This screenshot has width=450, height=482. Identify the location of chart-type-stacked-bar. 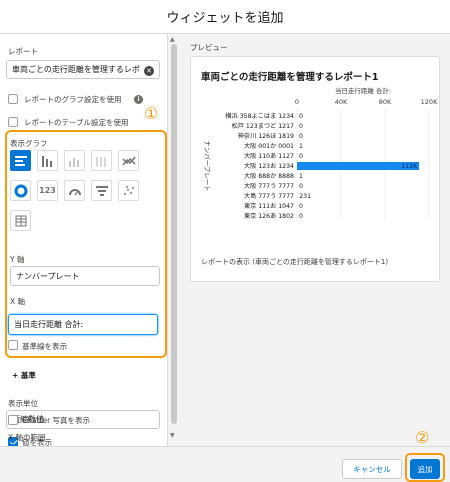
(74, 160).